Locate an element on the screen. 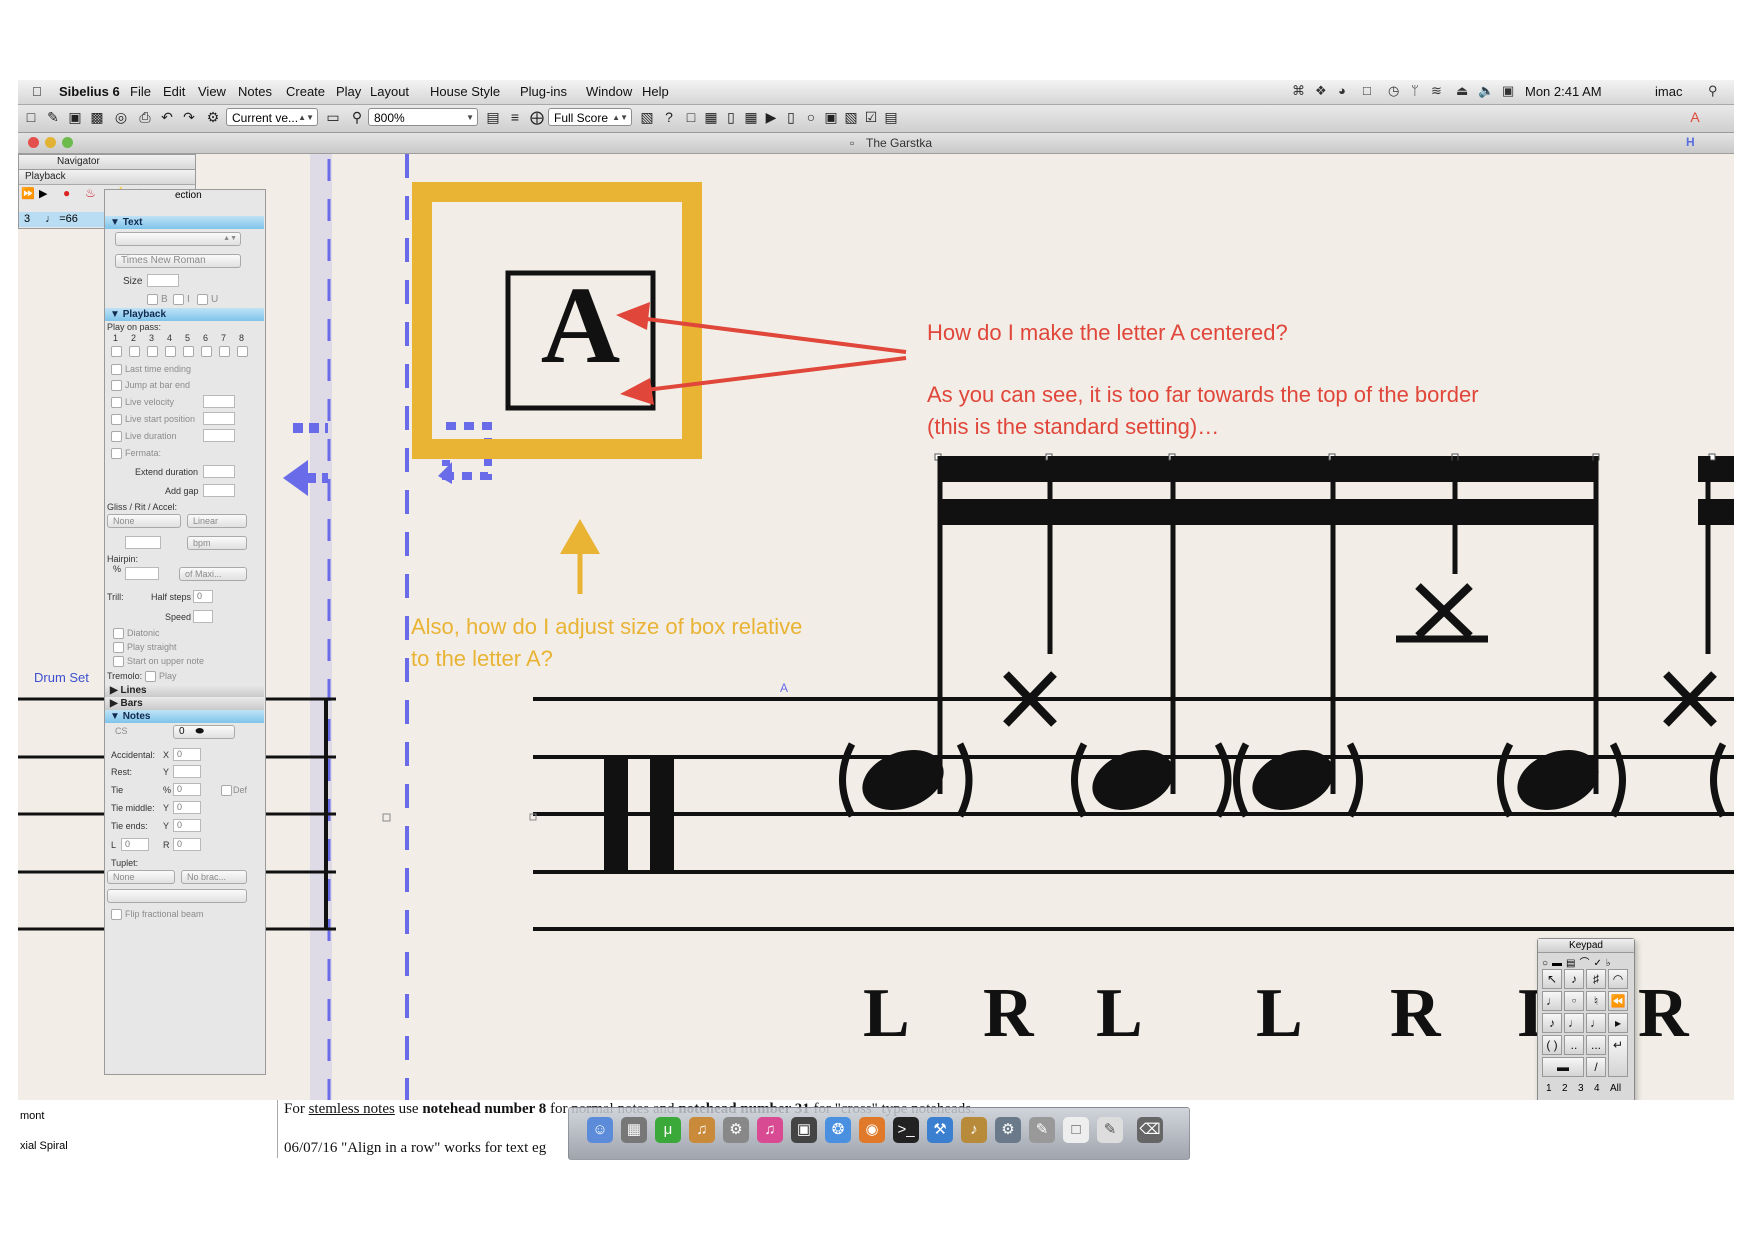 The width and height of the screenshot is (1754, 1239). video-icon: ▯ is located at coordinates (791, 117).